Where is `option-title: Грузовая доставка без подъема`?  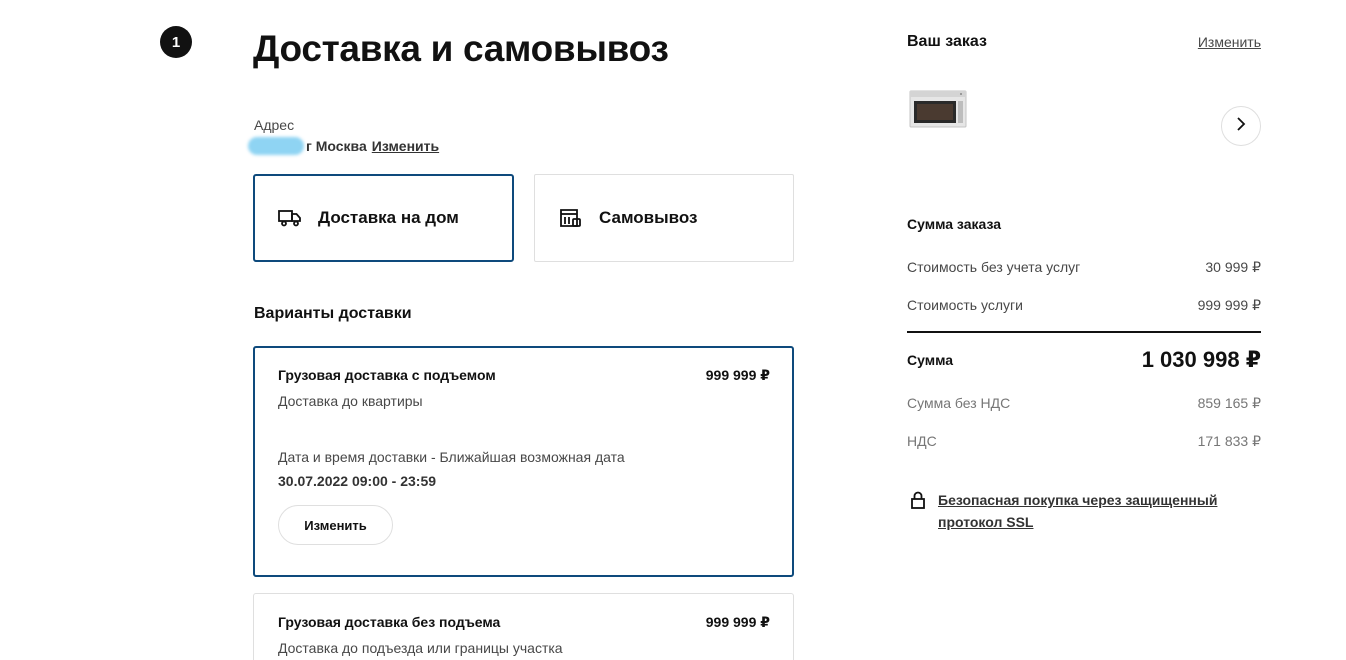 option-title: Грузовая доставка без подъема is located at coordinates (389, 622).